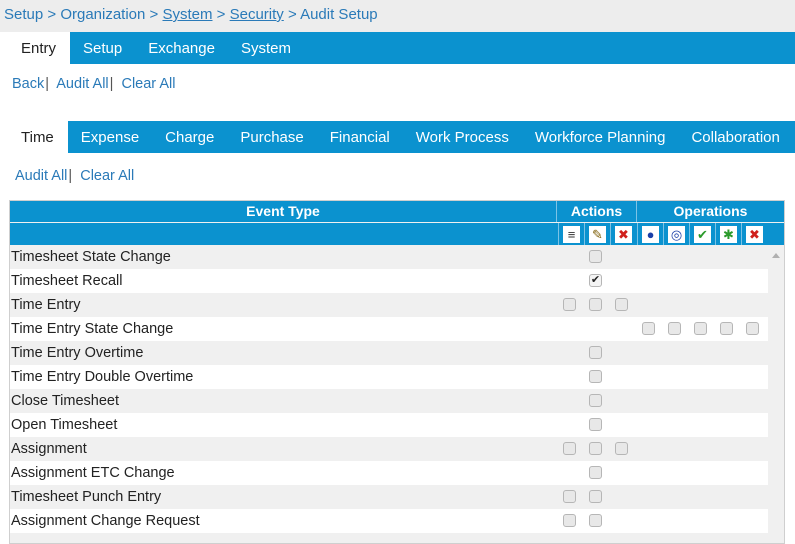  What do you see at coordinates (389, 425) in the screenshot?
I see `table-row: Open Timesheet` at bounding box center [389, 425].